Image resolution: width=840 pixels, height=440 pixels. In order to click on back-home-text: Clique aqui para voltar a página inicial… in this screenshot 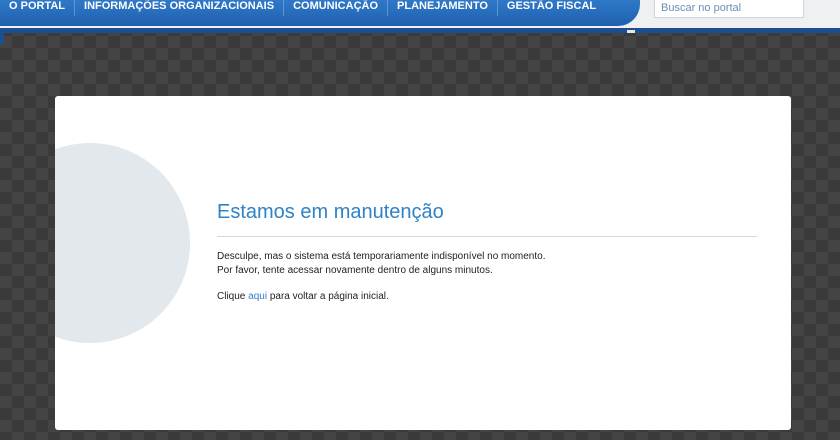, I will do `click(303, 297)`.